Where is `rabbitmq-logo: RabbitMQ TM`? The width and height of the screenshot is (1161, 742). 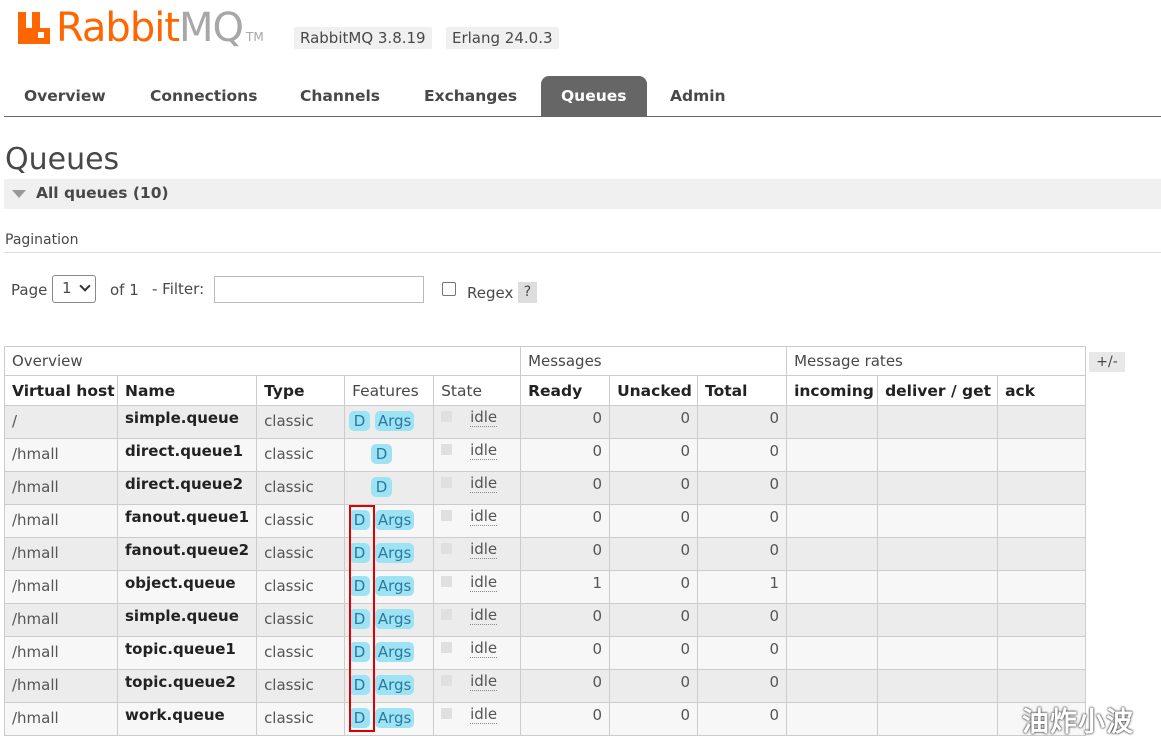
rabbitmq-logo: RabbitMQ TM is located at coordinates (141, 28).